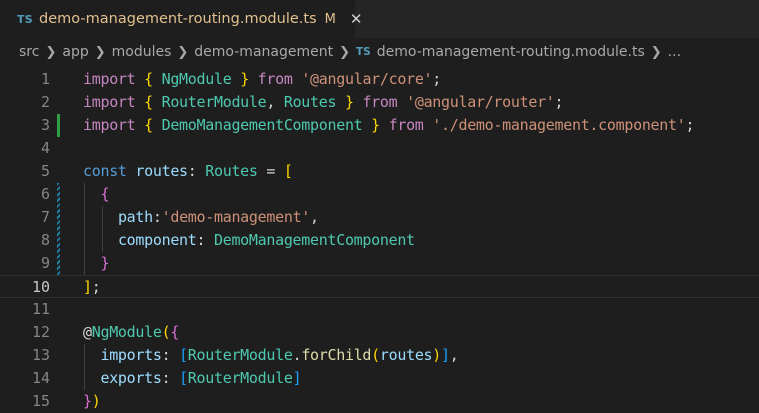 Image resolution: width=759 pixels, height=413 pixels. What do you see at coordinates (25, 125) in the screenshot?
I see `line-number: 3` at bounding box center [25, 125].